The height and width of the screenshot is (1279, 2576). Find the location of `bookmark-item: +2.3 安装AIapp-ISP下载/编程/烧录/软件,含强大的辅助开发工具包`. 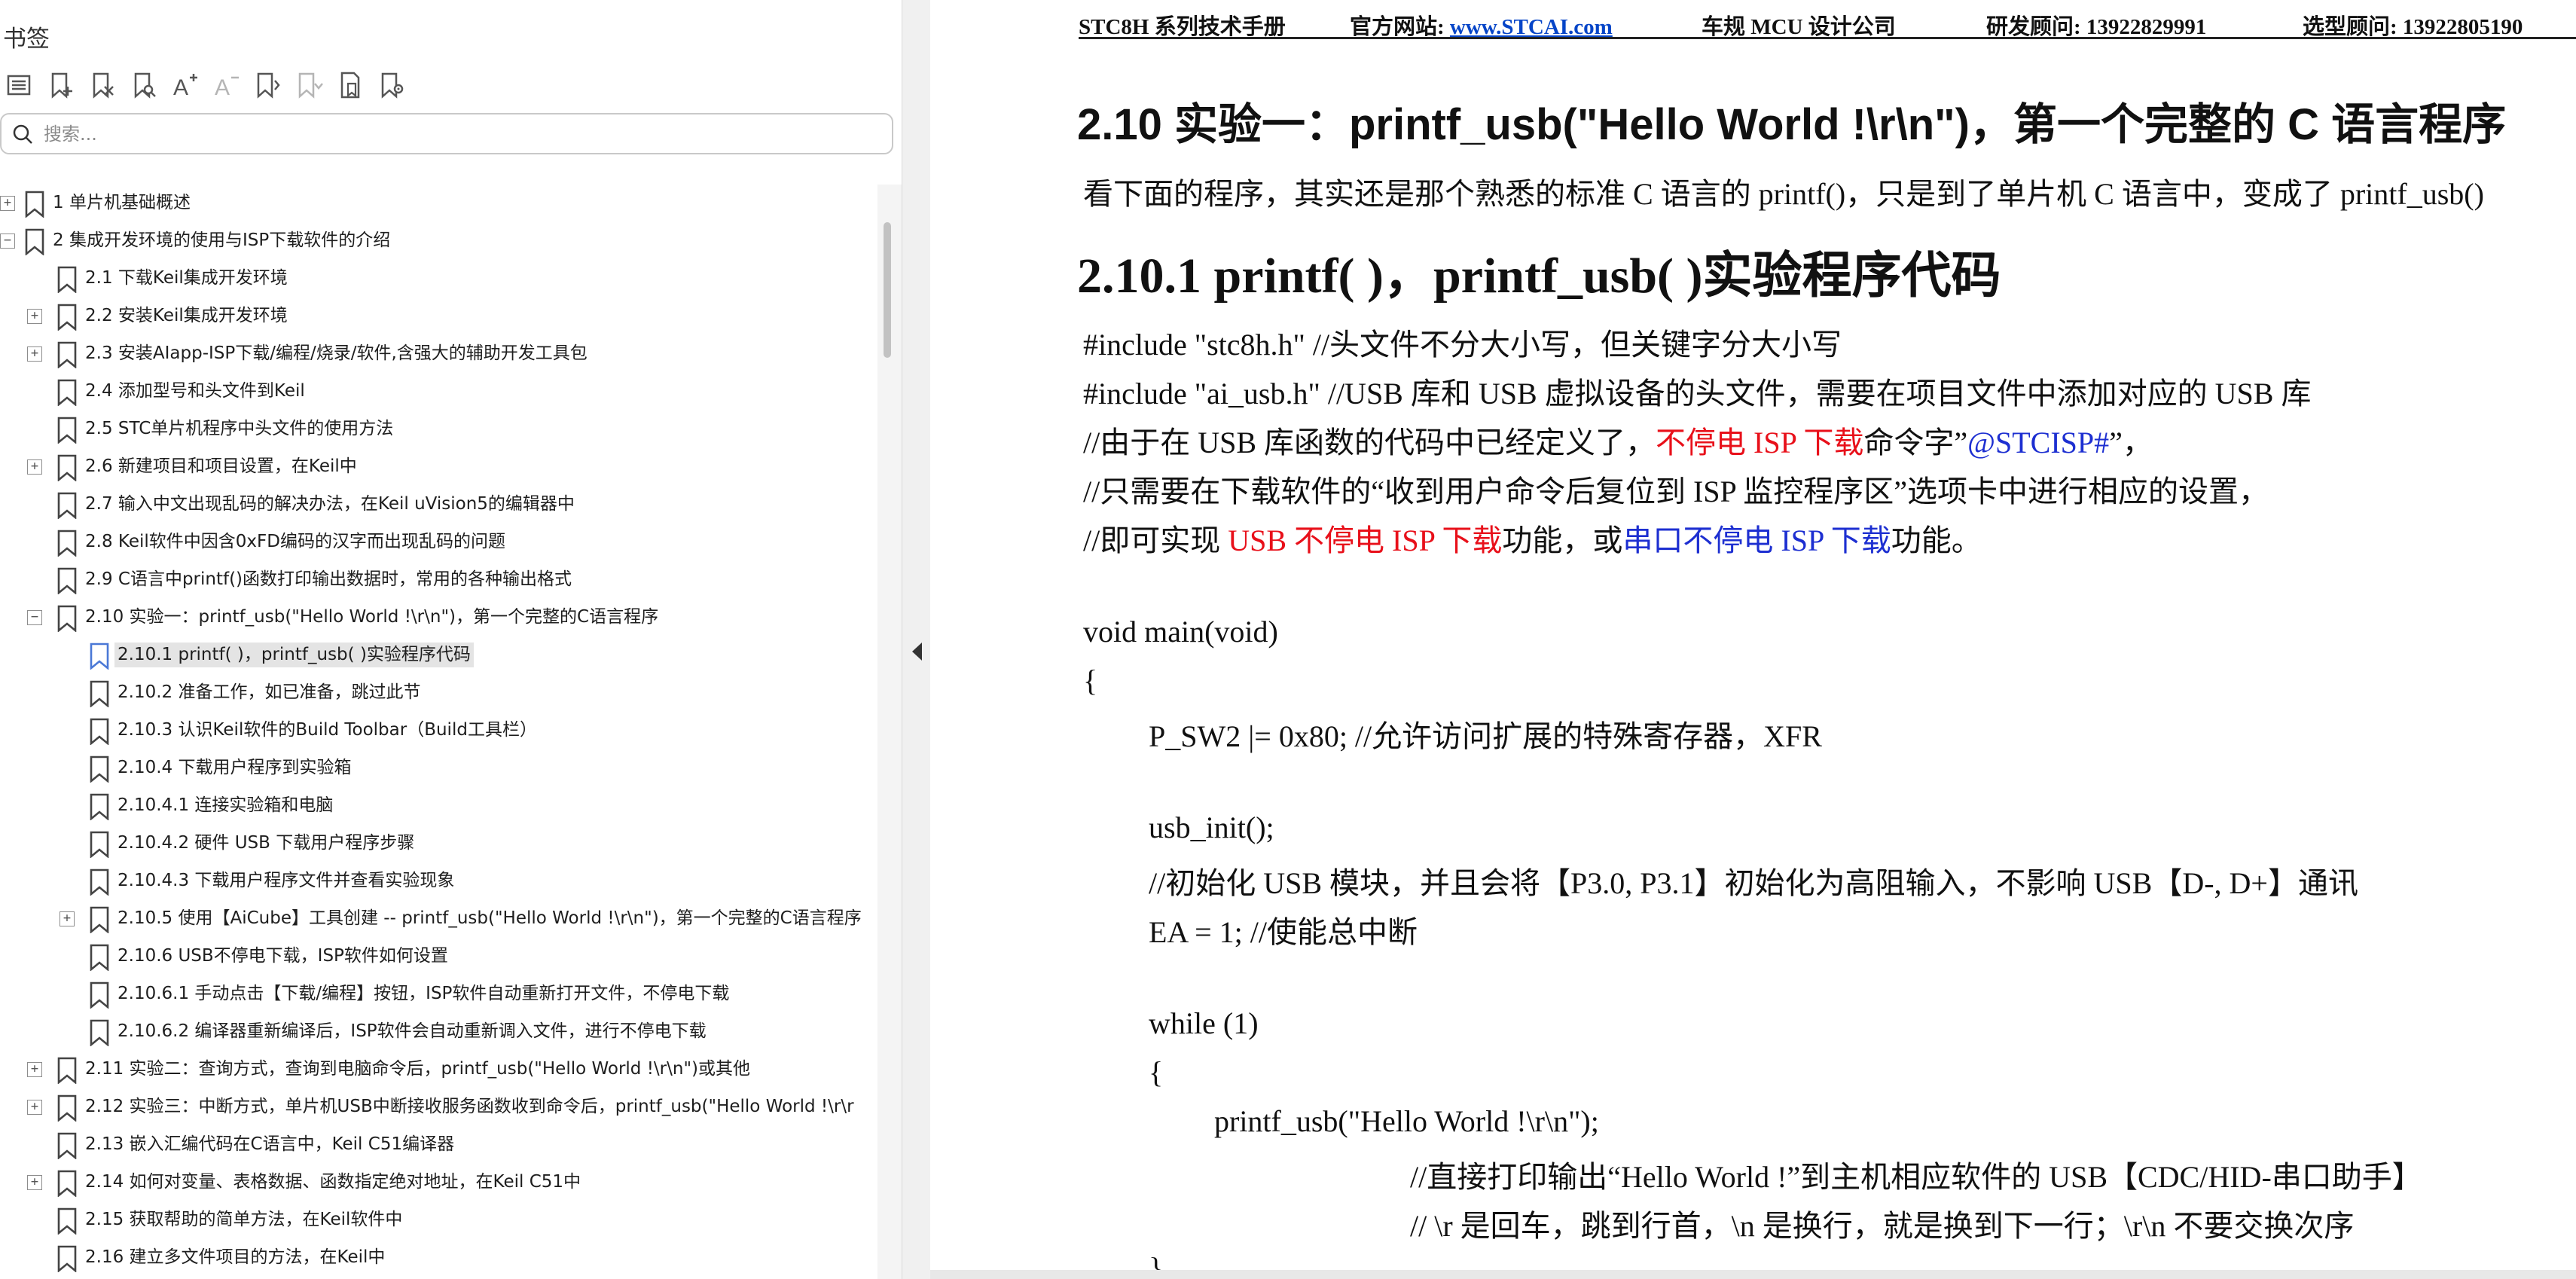

bookmark-item: +2.3 安装AIapp-ISP下载/编程/烧录/软件,含强大的辅助开发工具包 is located at coordinates (438, 354).